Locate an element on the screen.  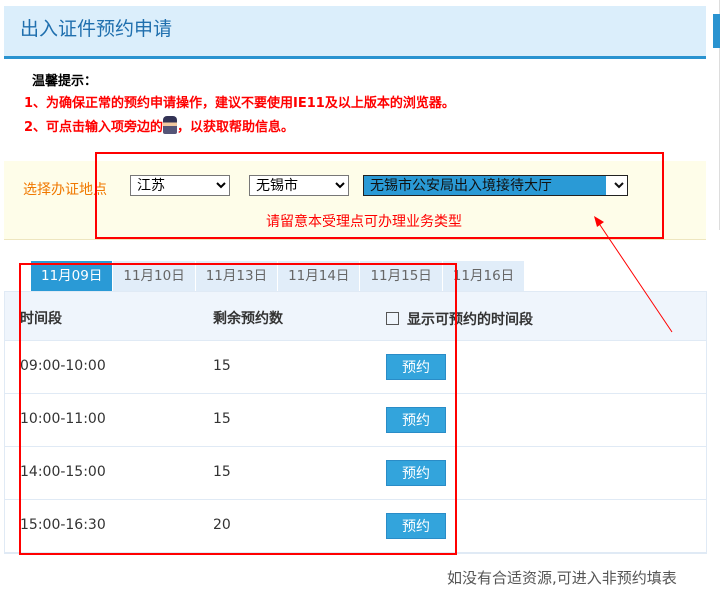
annotation-arrow is located at coordinates (633, 274).